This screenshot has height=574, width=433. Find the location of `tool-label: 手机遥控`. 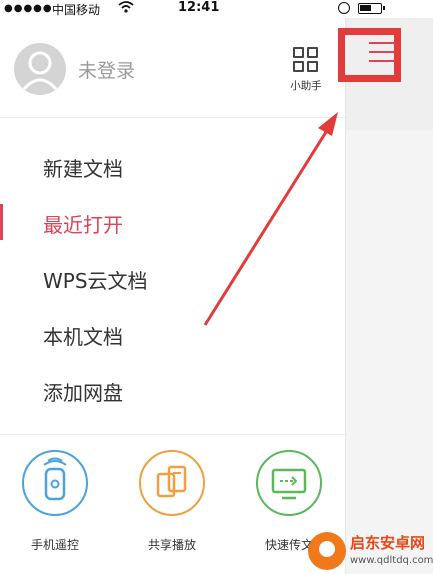

tool-label: 手机遥控 is located at coordinates (54, 545).